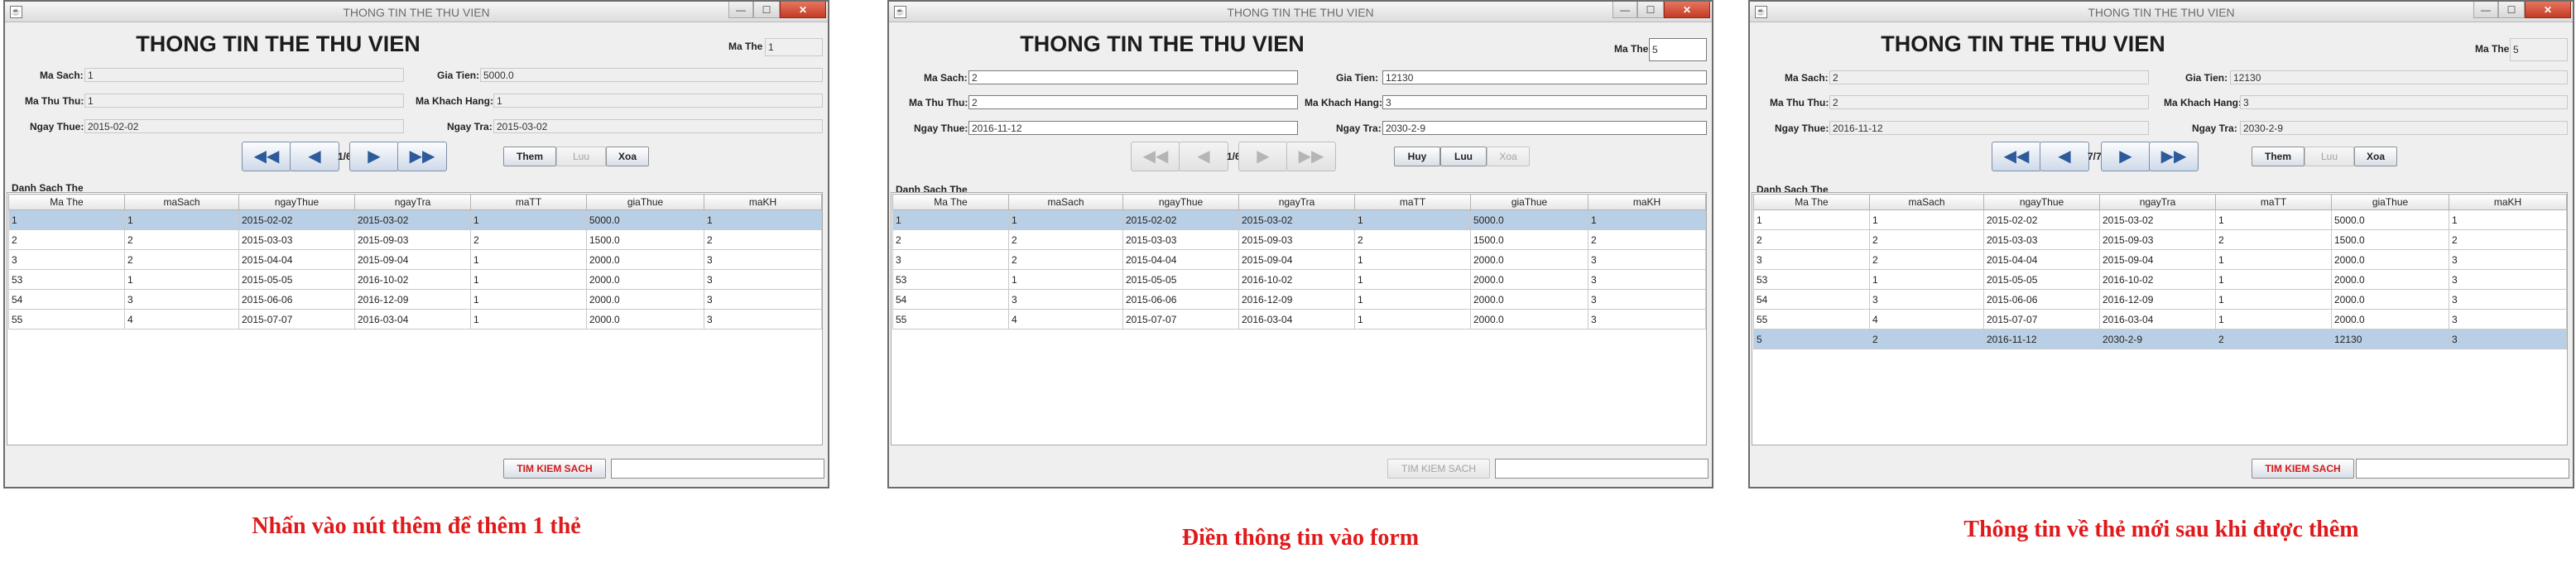  What do you see at coordinates (244, 101) in the screenshot?
I see `ma-thu-thu-field: 1` at bounding box center [244, 101].